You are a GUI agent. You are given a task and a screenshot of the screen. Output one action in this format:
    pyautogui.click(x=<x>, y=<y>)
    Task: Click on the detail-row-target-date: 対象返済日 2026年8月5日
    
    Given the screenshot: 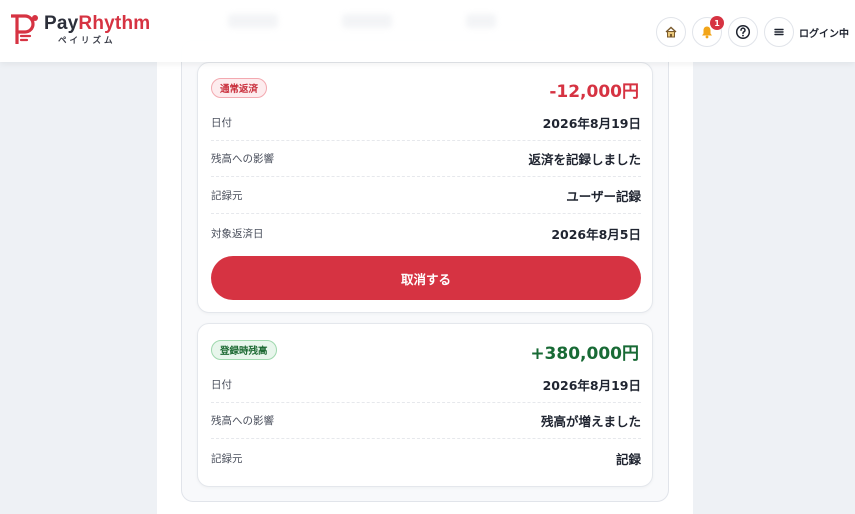 What is the action you would take?
    pyautogui.click(x=426, y=233)
    